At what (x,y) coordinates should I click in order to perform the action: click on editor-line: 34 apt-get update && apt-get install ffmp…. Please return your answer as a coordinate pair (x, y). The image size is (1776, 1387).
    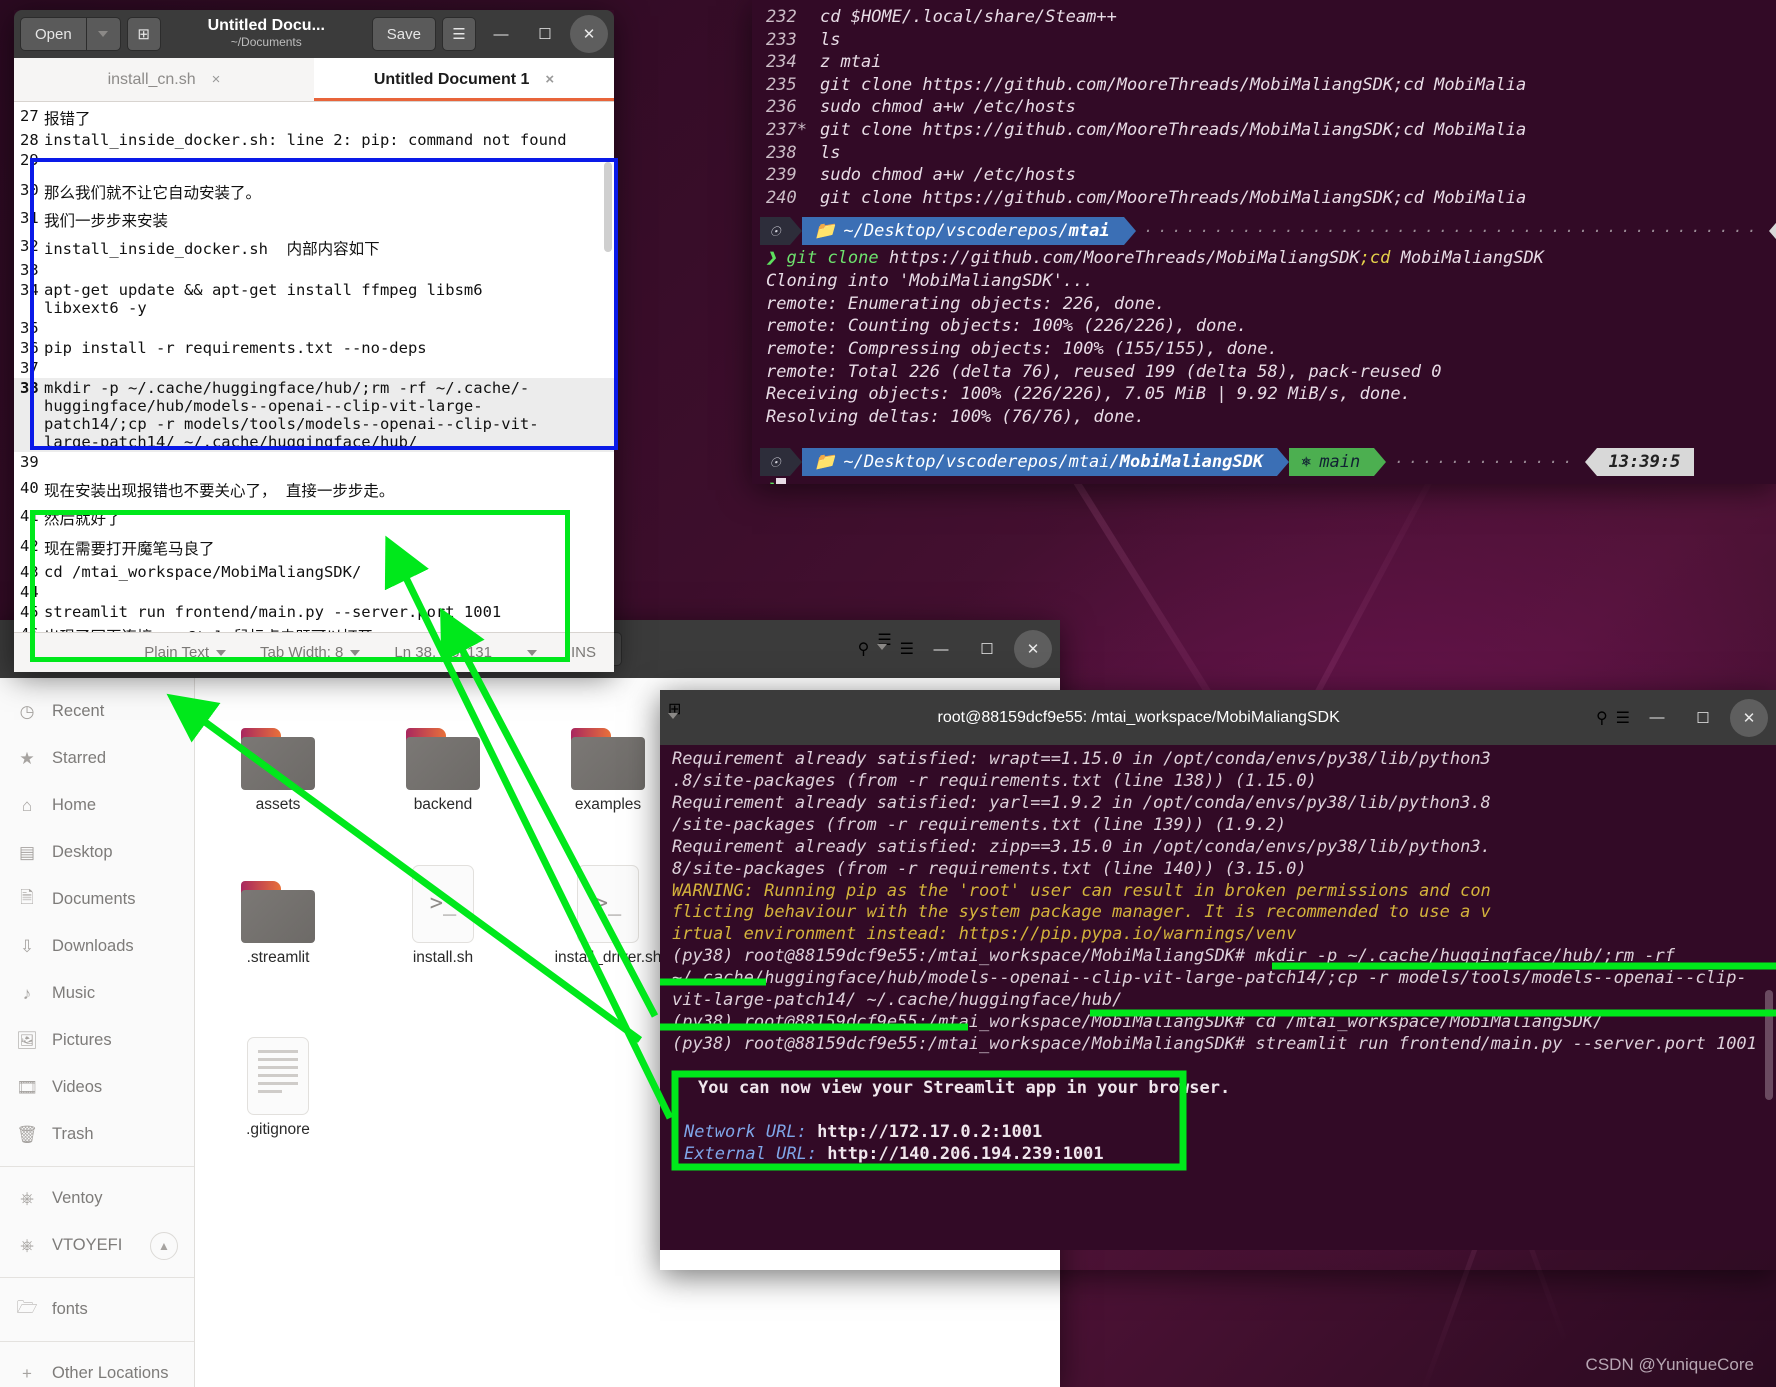
    Looking at the image, I should click on (256, 299).